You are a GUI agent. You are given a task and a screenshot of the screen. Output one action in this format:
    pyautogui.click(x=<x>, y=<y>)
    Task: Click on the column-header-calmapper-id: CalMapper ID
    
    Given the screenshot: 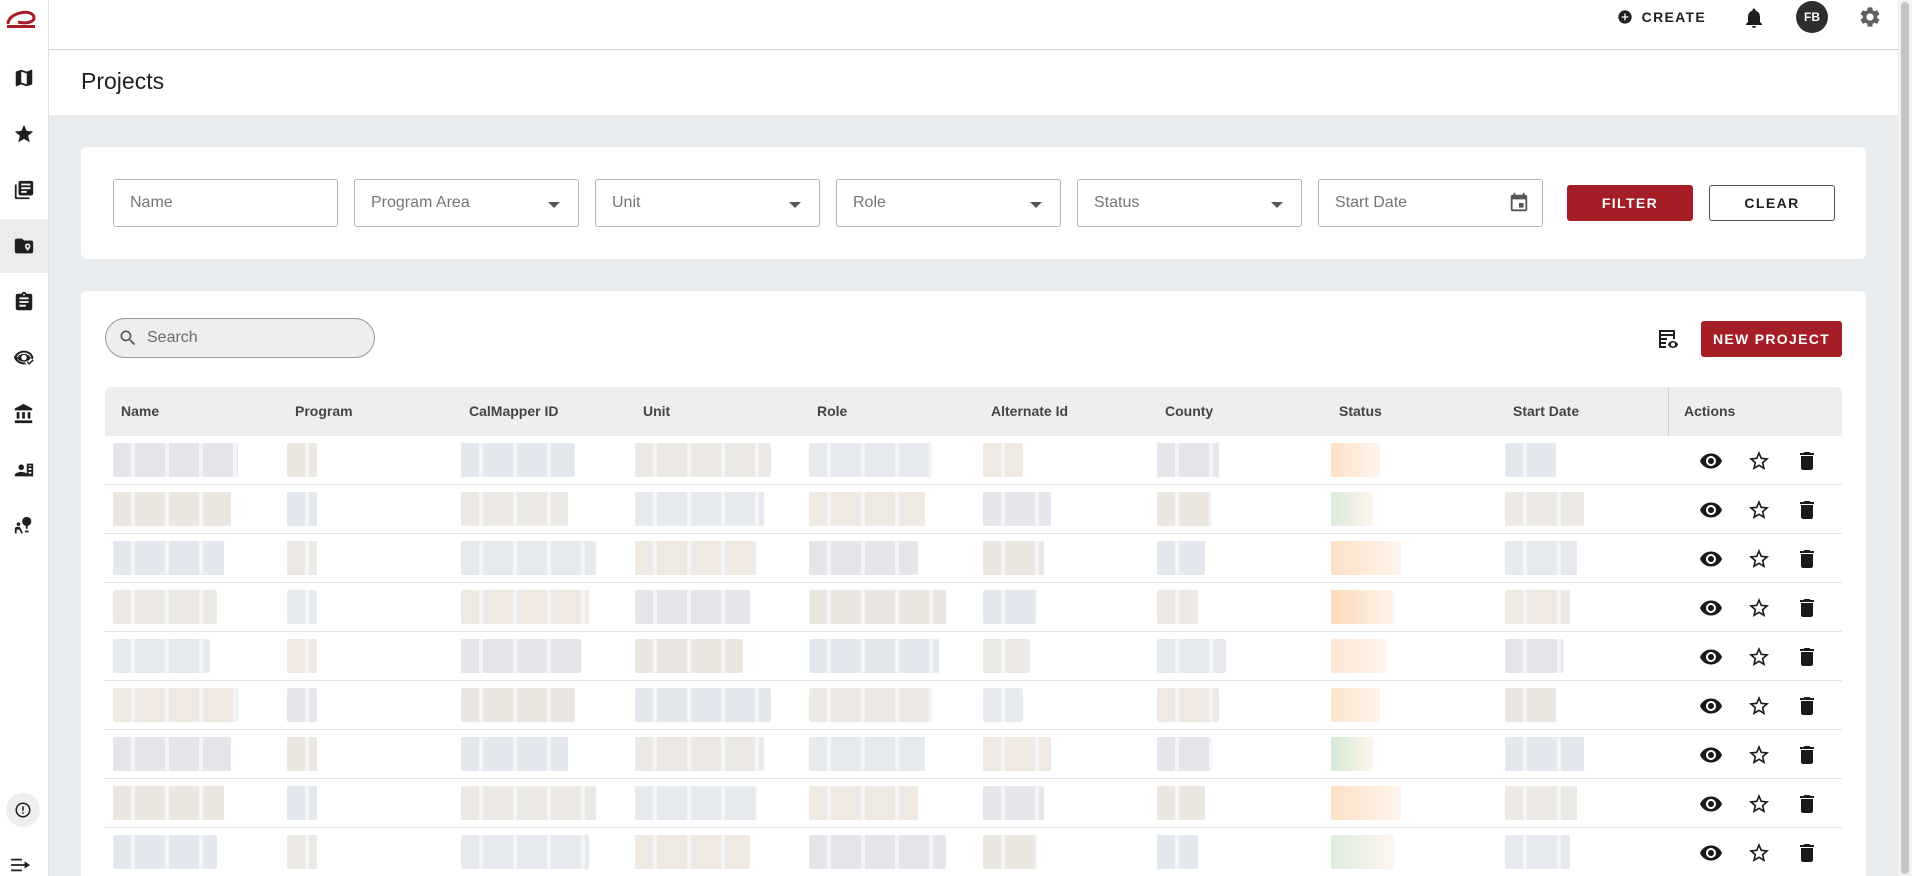 What is the action you would take?
    pyautogui.click(x=513, y=411)
    